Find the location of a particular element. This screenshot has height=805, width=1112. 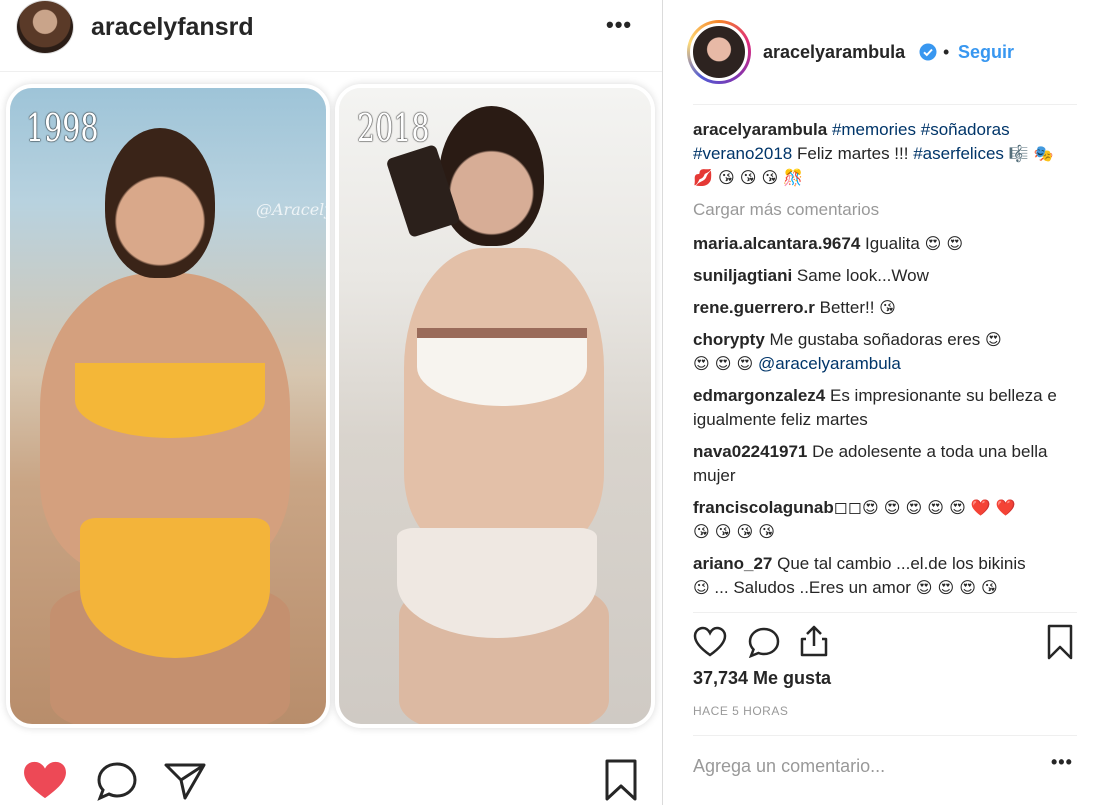

comments-divider is located at coordinates (885, 612).